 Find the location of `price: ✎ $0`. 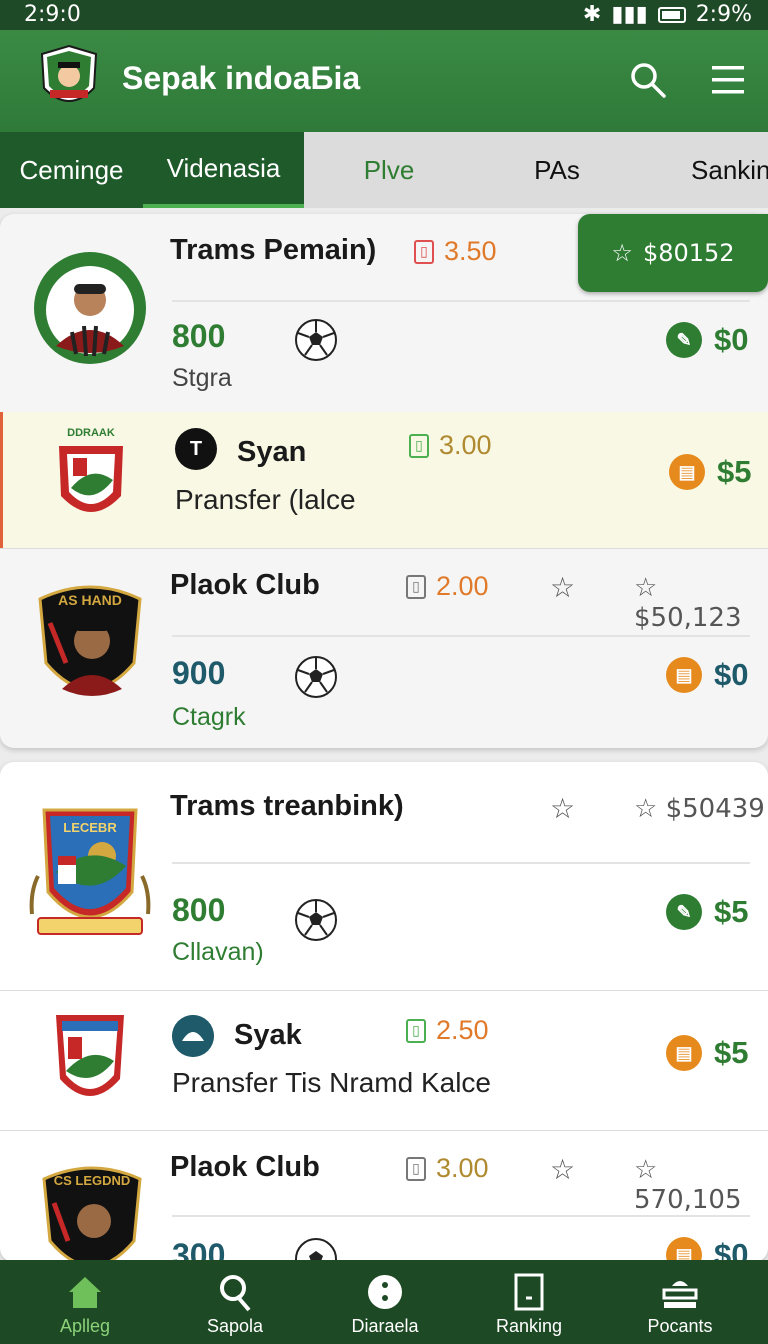

price: ✎ $0 is located at coordinates (707, 340).